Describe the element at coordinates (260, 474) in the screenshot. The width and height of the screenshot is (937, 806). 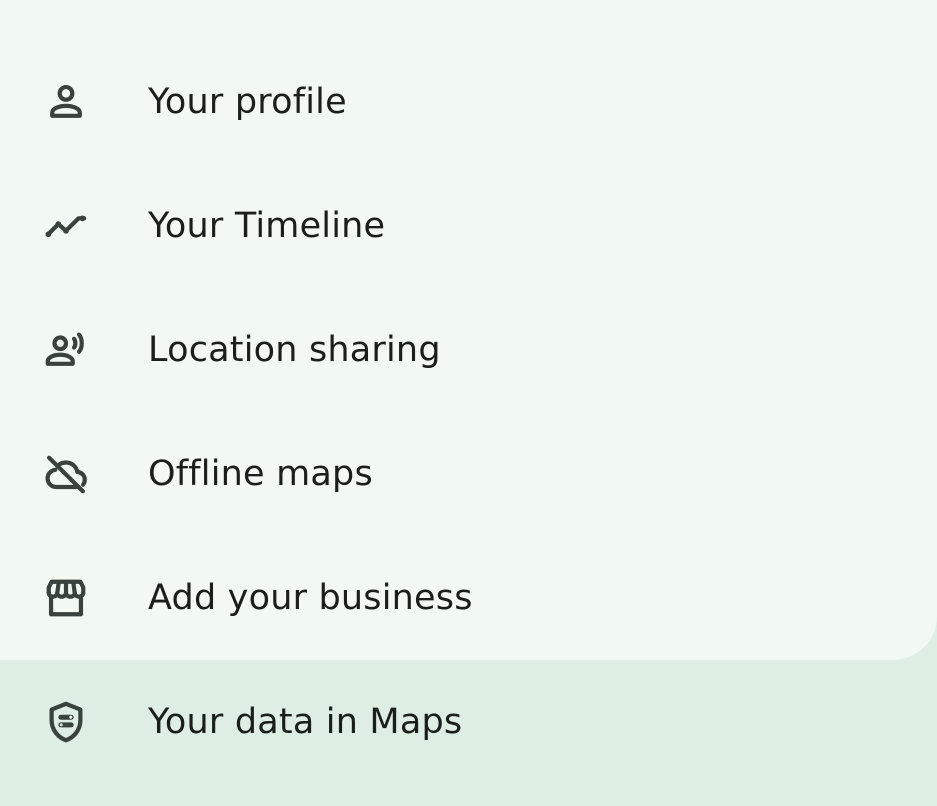
I see `menu-item-label: Offline maps` at that location.